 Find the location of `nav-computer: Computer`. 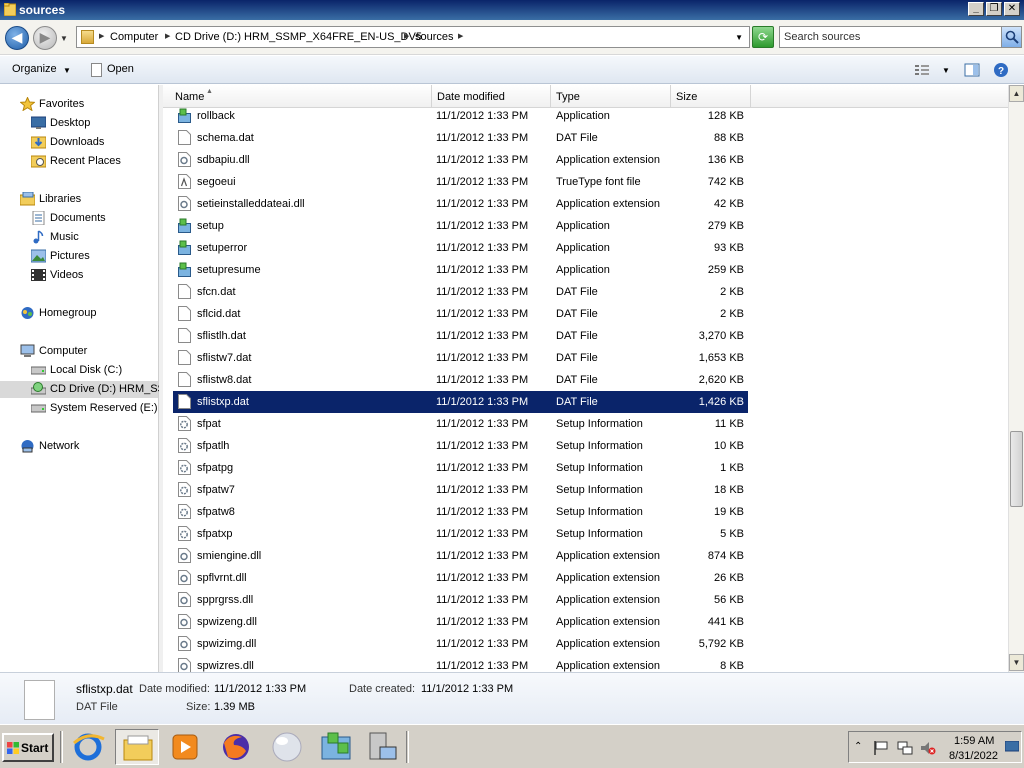

nav-computer: Computer is located at coordinates (85, 351).